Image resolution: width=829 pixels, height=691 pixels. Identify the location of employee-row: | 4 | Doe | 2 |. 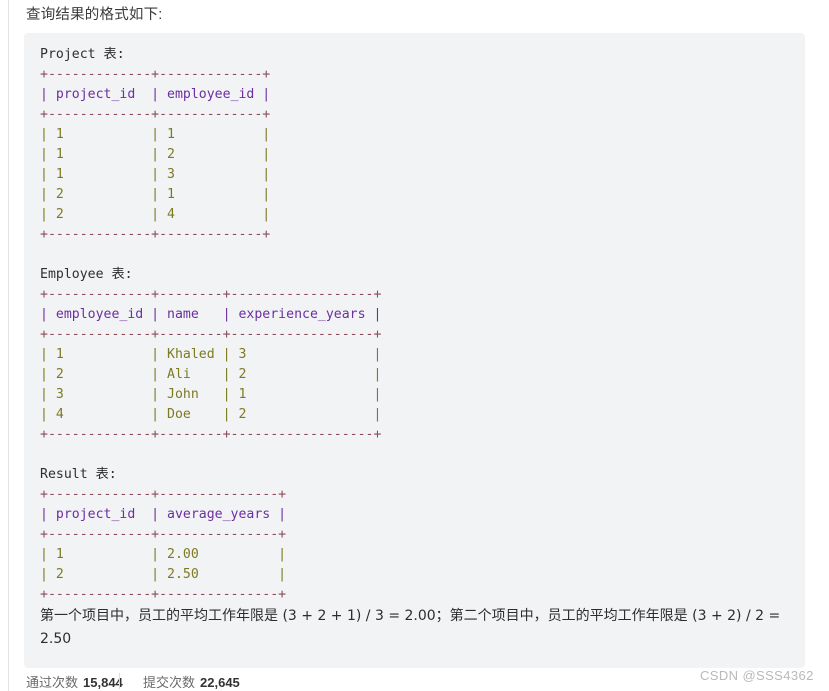
(211, 414).